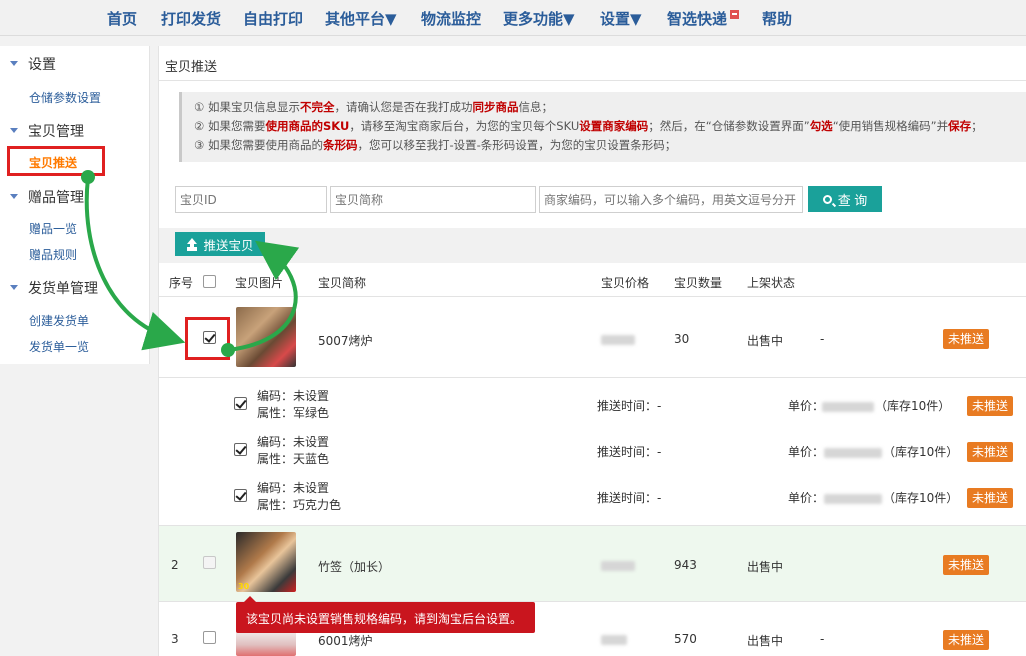 This screenshot has width=1026, height=656. Describe the element at coordinates (592, 564) in the screenshot. I see `table-row: 2 30 竹签（加长） 943 出售中 未推送` at that location.